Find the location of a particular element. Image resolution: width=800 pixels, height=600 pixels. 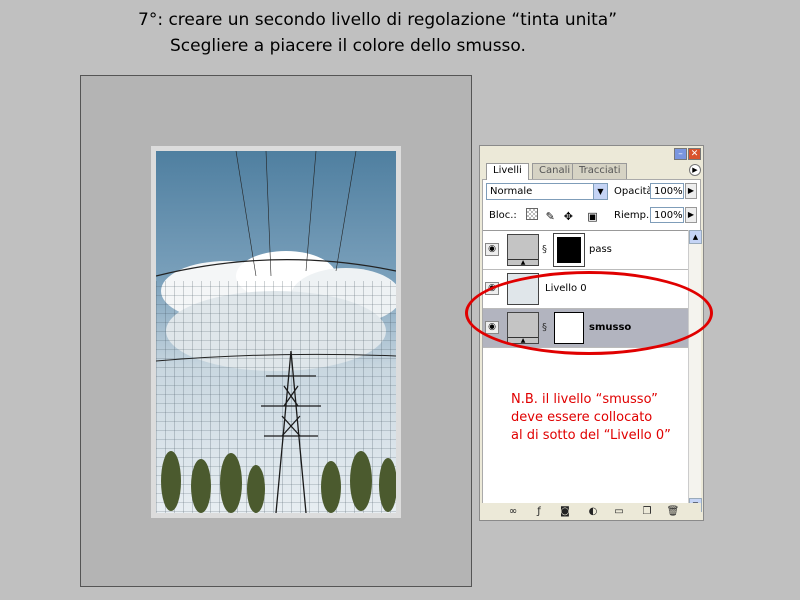

lock-all-icon: ▣ is located at coordinates (593, 217).